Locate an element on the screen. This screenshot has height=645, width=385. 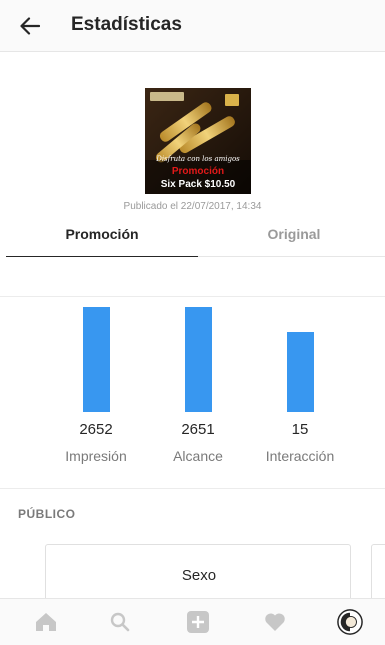
thumb-caption: Disfruta con los amigos is located at coordinates (197, 159).